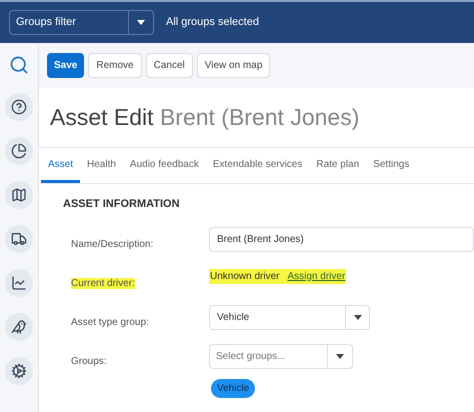 The image size is (474, 412). Describe the element at coordinates (258, 165) in the screenshot. I see `tab: Extendable services` at that location.